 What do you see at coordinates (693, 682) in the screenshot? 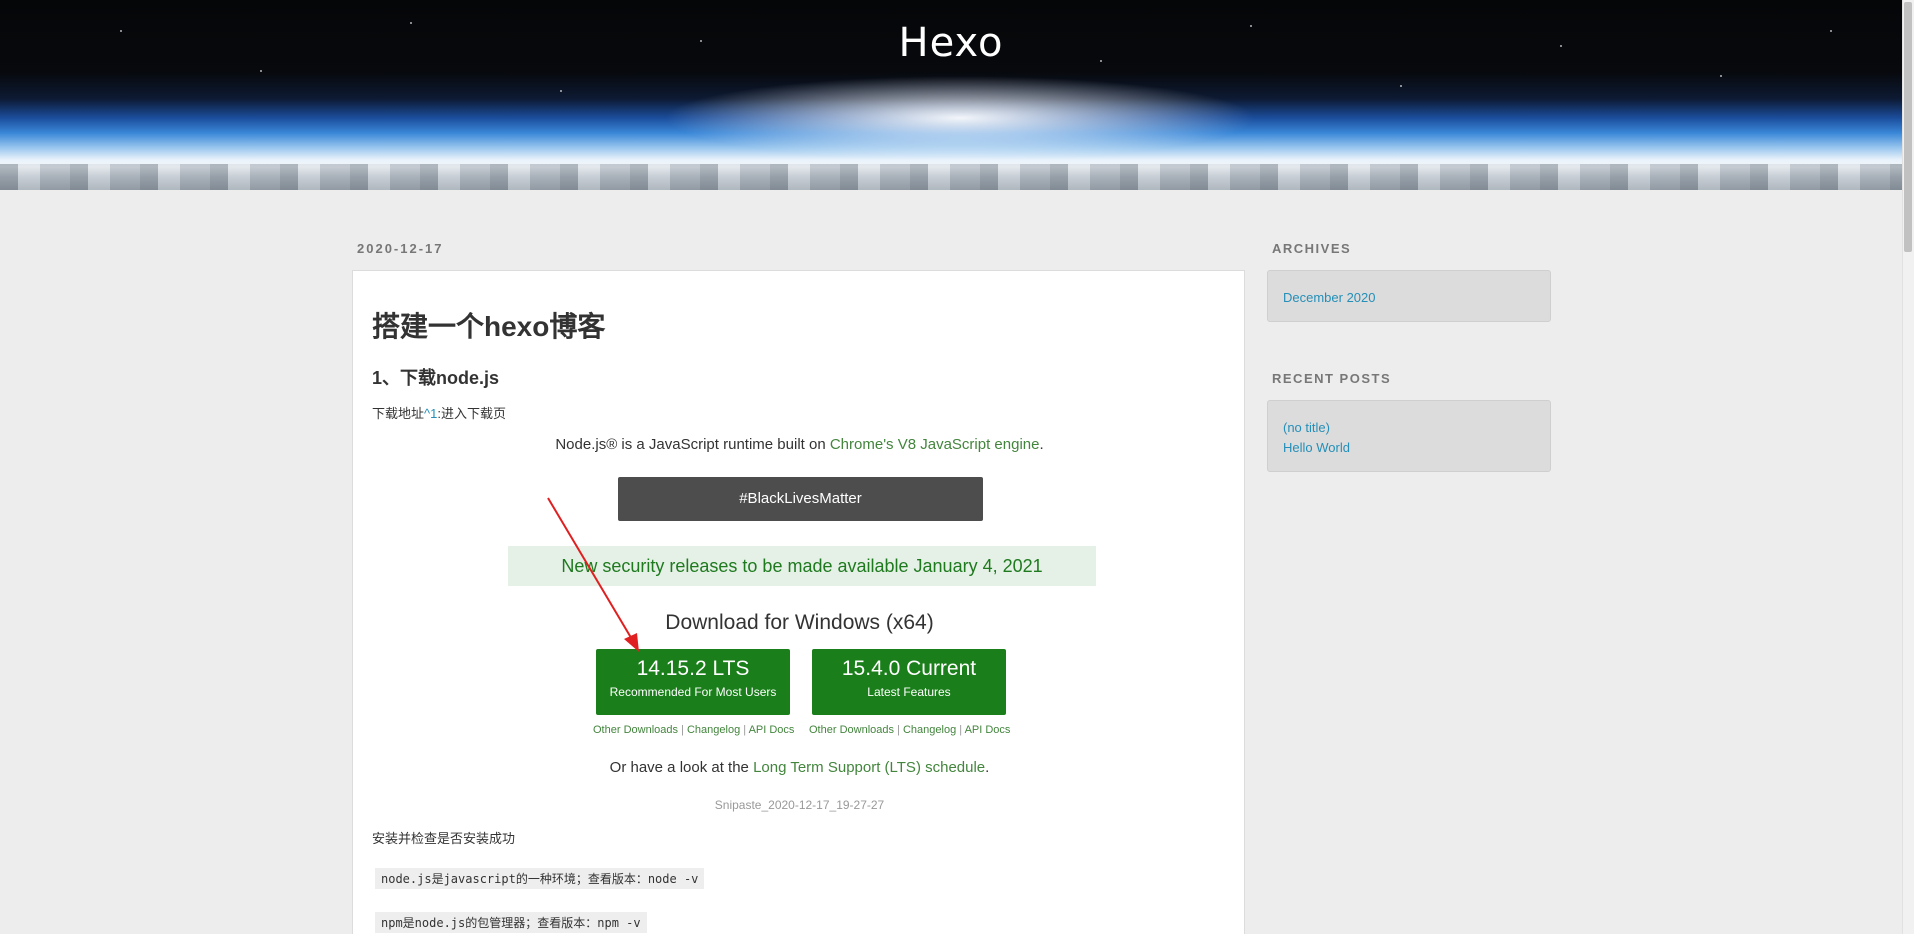
I see `lts-download-button: 14.15.2 LTS Recommended For Most Users` at bounding box center [693, 682].